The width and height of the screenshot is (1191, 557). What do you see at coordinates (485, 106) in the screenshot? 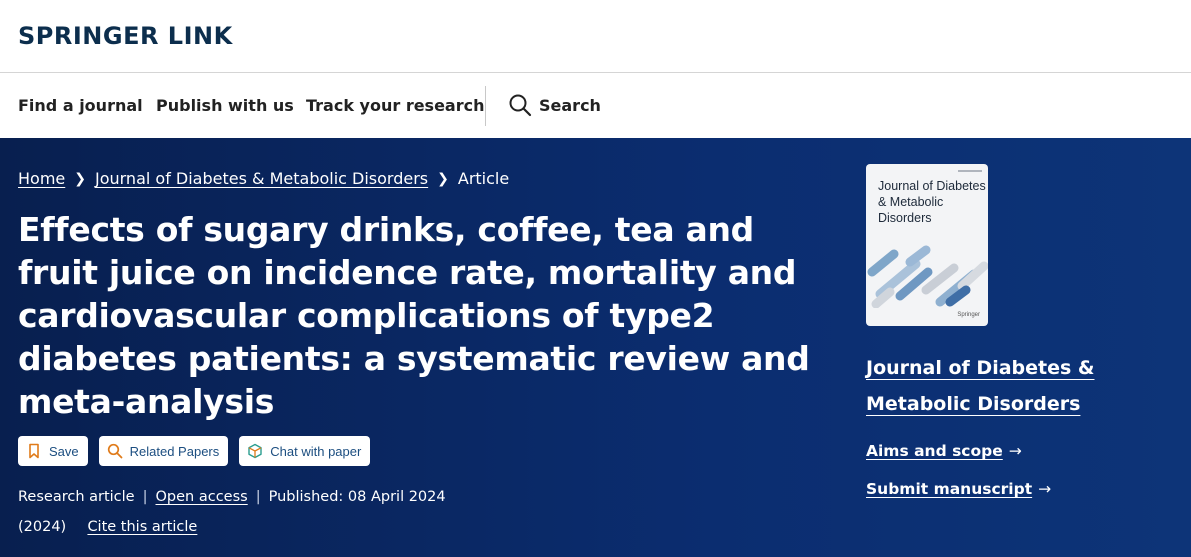
I see `nav-divider` at bounding box center [485, 106].